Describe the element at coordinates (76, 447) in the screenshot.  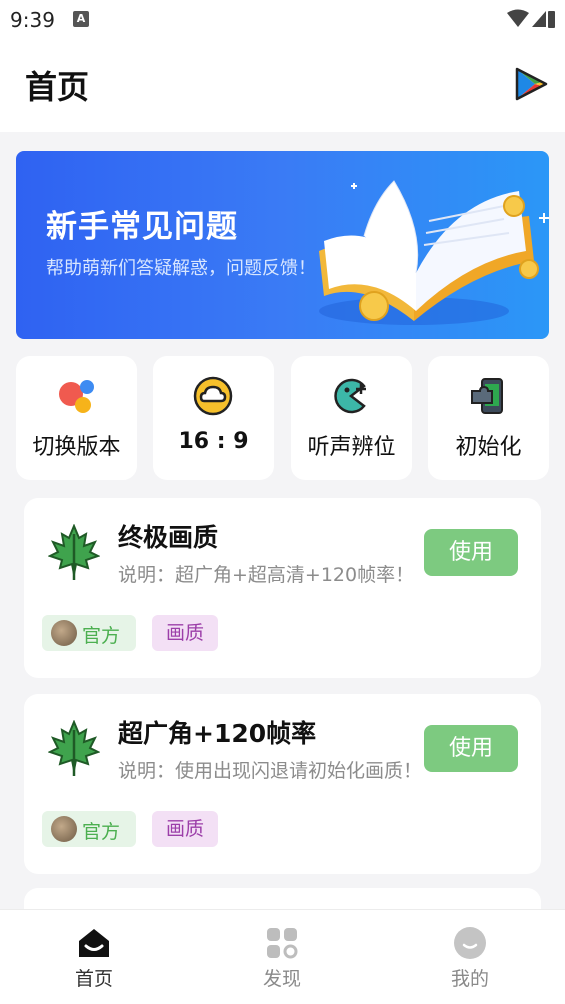
I see `shortcut-label: 切换版本` at that location.